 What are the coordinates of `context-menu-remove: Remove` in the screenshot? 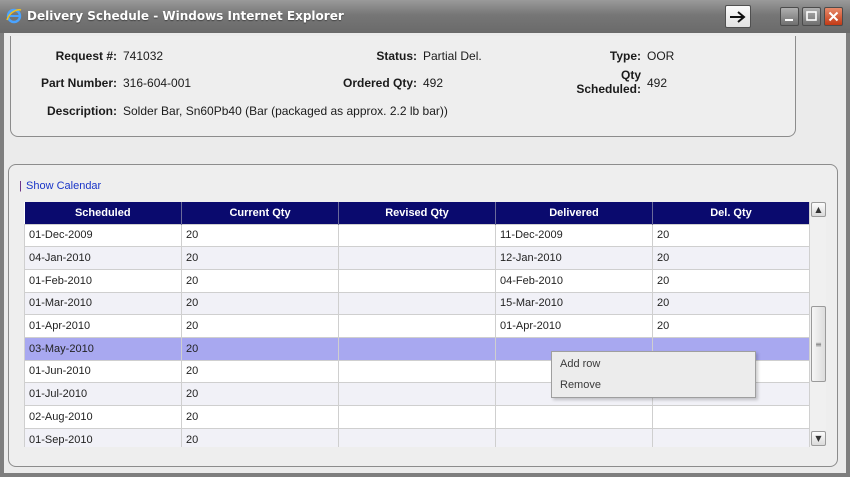 It's located at (580, 385).